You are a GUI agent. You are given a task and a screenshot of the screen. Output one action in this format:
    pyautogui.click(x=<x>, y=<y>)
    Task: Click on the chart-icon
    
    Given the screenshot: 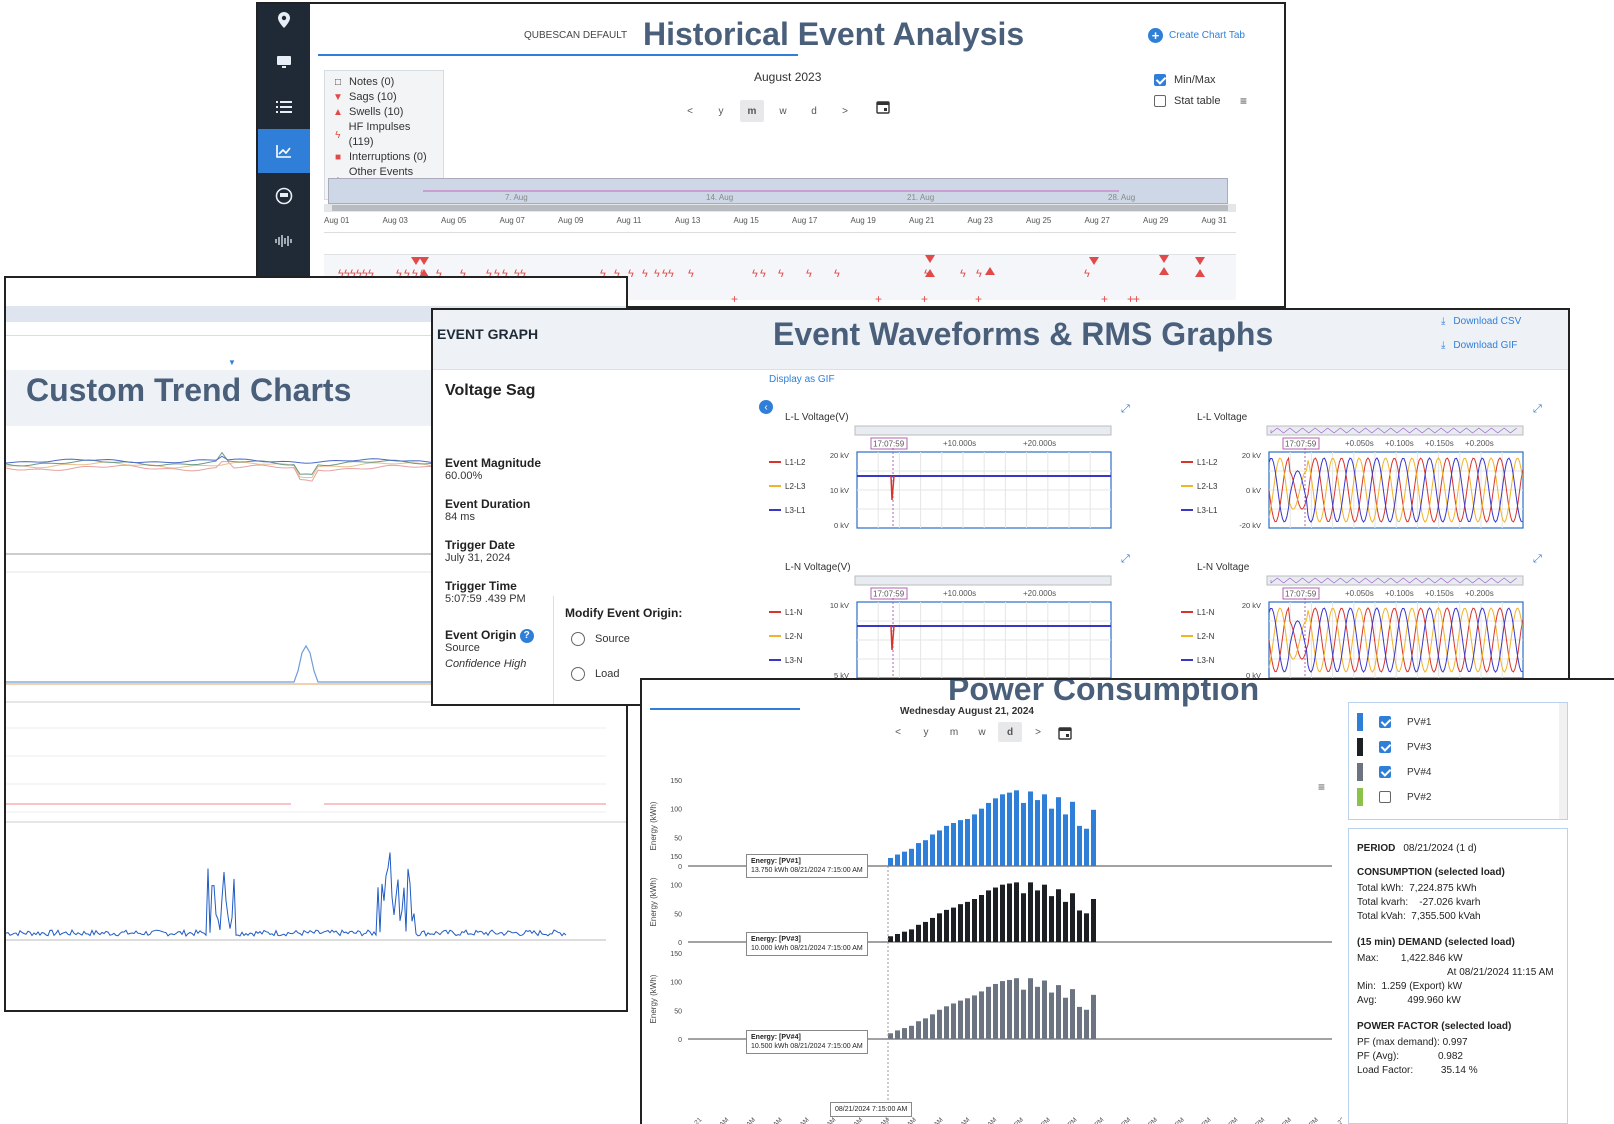 What is the action you would take?
    pyautogui.click(x=284, y=151)
    